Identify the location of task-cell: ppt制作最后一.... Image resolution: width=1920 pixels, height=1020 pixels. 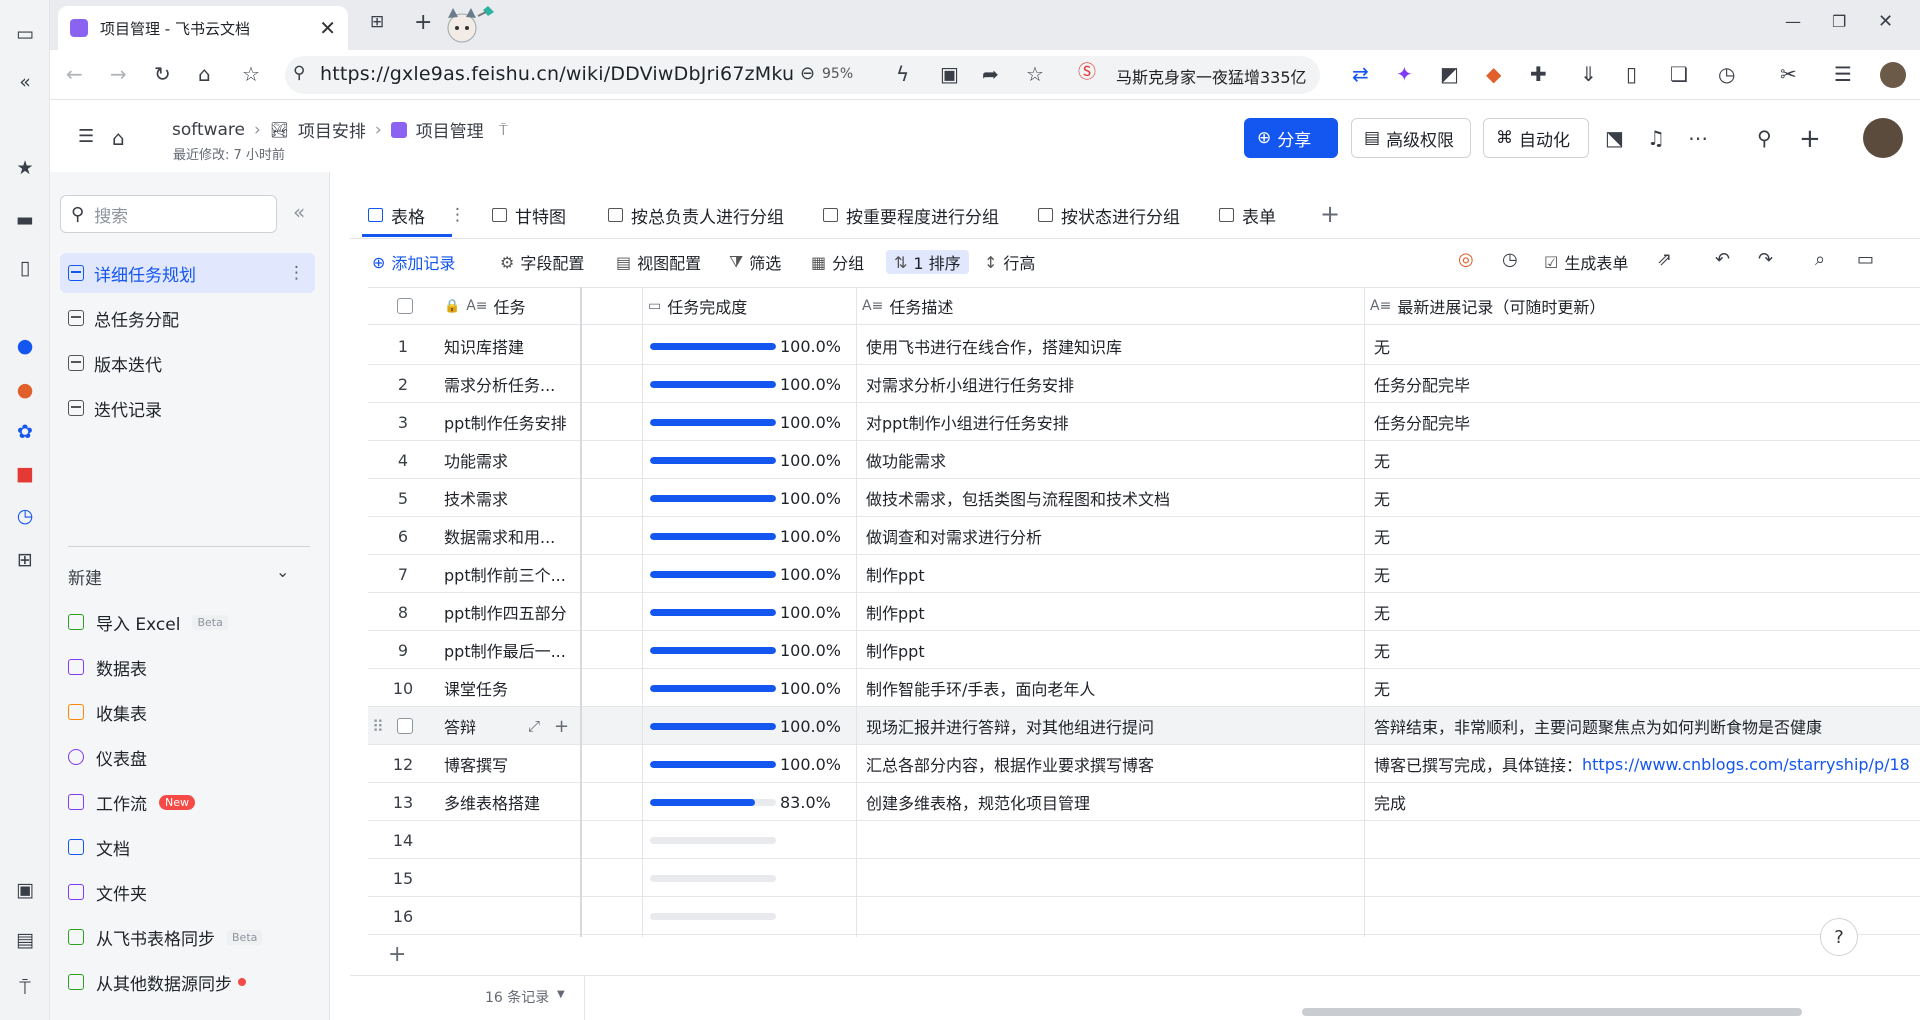
(509, 650).